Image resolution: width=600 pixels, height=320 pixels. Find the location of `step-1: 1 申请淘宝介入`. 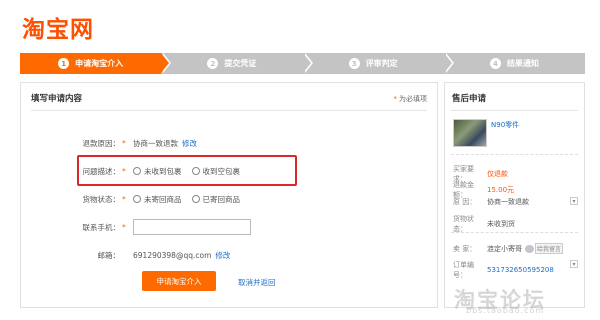

step-1: 1 申请淘宝介入 is located at coordinates (96, 63).